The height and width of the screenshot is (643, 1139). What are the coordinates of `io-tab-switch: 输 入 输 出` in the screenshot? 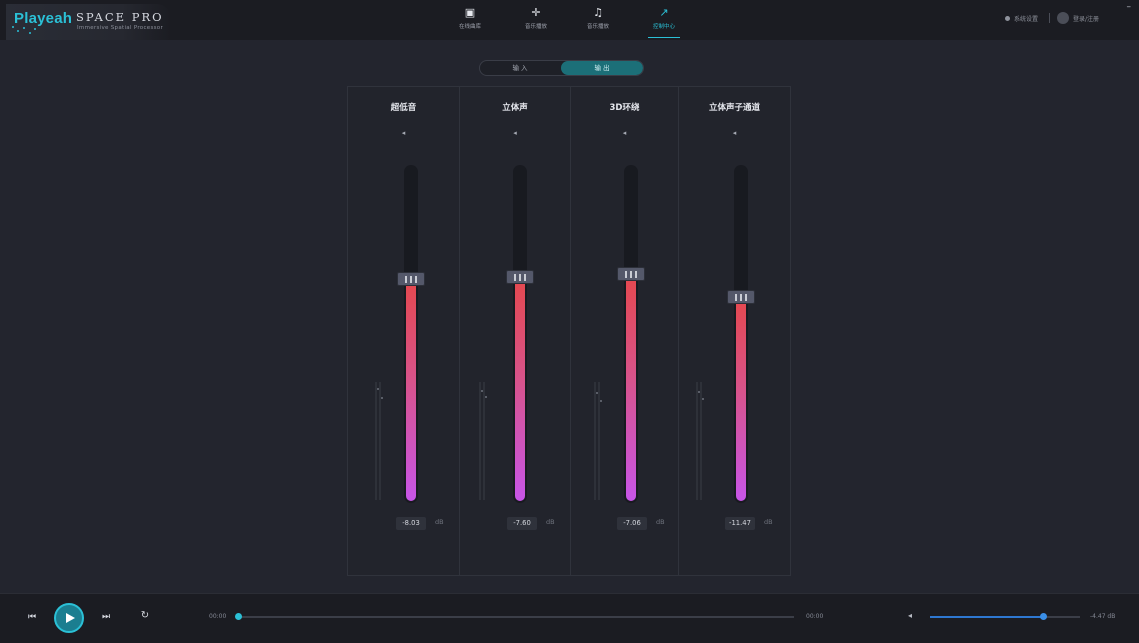 It's located at (561, 68).